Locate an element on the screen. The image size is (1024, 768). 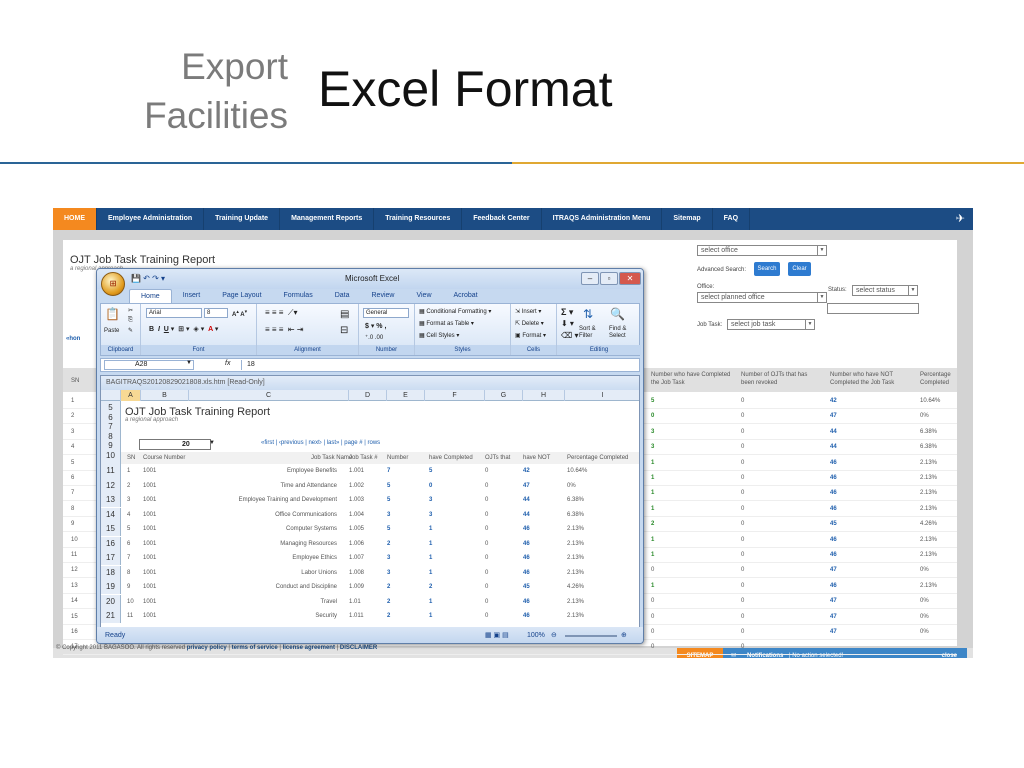
name-box: A28 is located at coordinates (149, 365).